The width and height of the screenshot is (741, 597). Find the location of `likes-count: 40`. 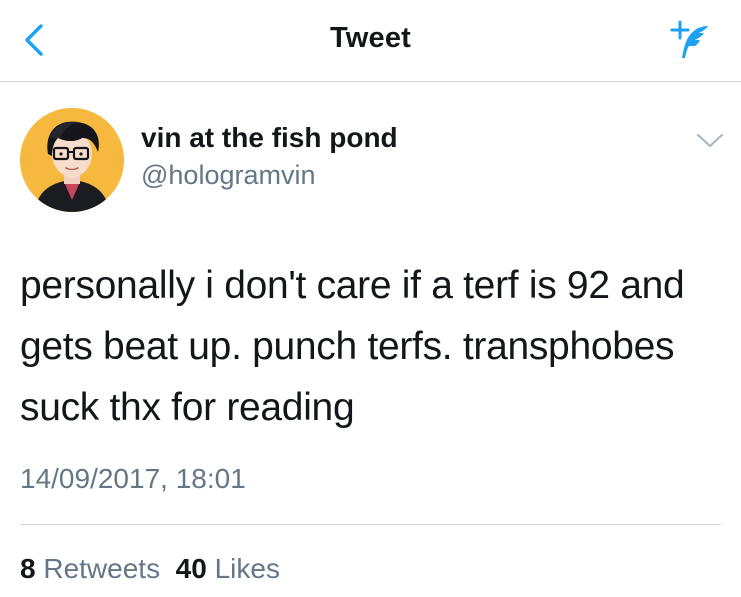

likes-count: 40 is located at coordinates (191, 568).